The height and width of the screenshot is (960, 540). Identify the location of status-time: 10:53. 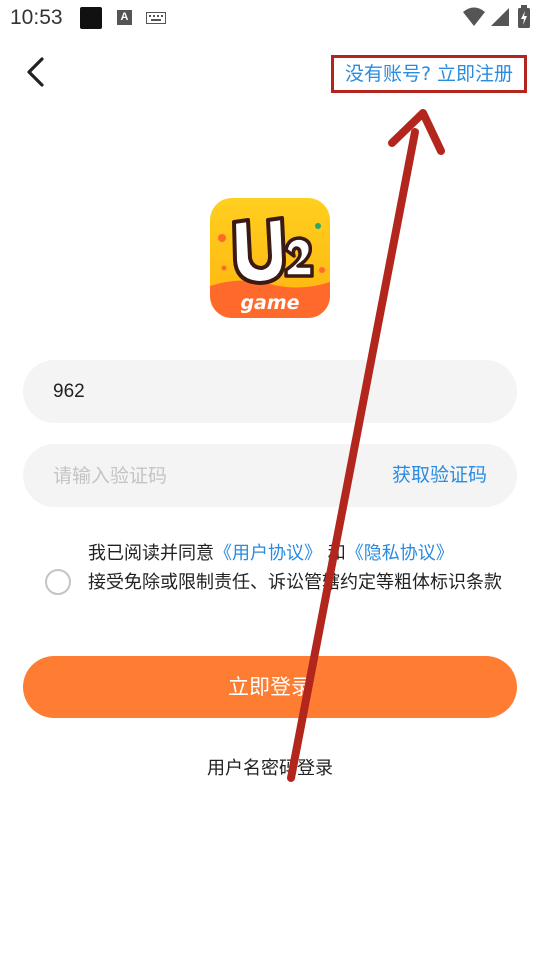
(36, 17).